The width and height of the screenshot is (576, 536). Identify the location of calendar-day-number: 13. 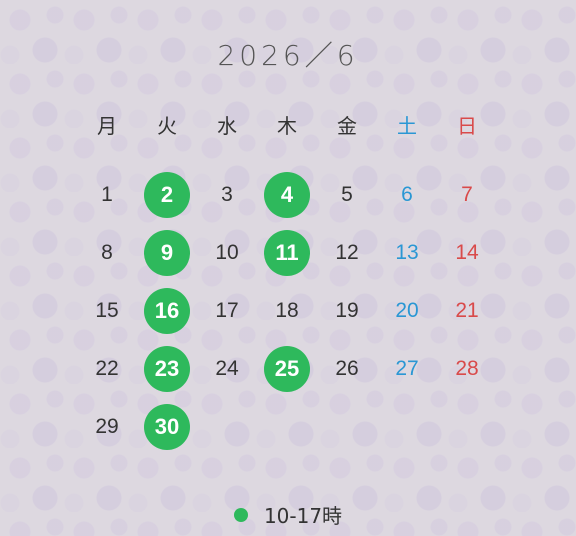
(407, 252).